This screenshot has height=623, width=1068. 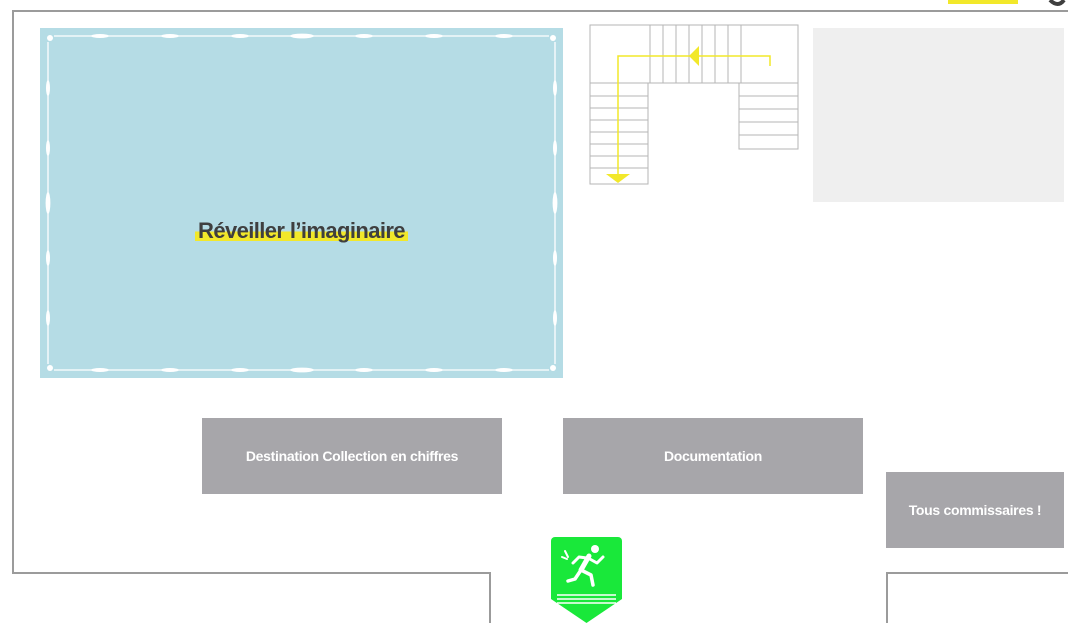 What do you see at coordinates (13, 292) in the screenshot?
I see `wall-left` at bounding box center [13, 292].